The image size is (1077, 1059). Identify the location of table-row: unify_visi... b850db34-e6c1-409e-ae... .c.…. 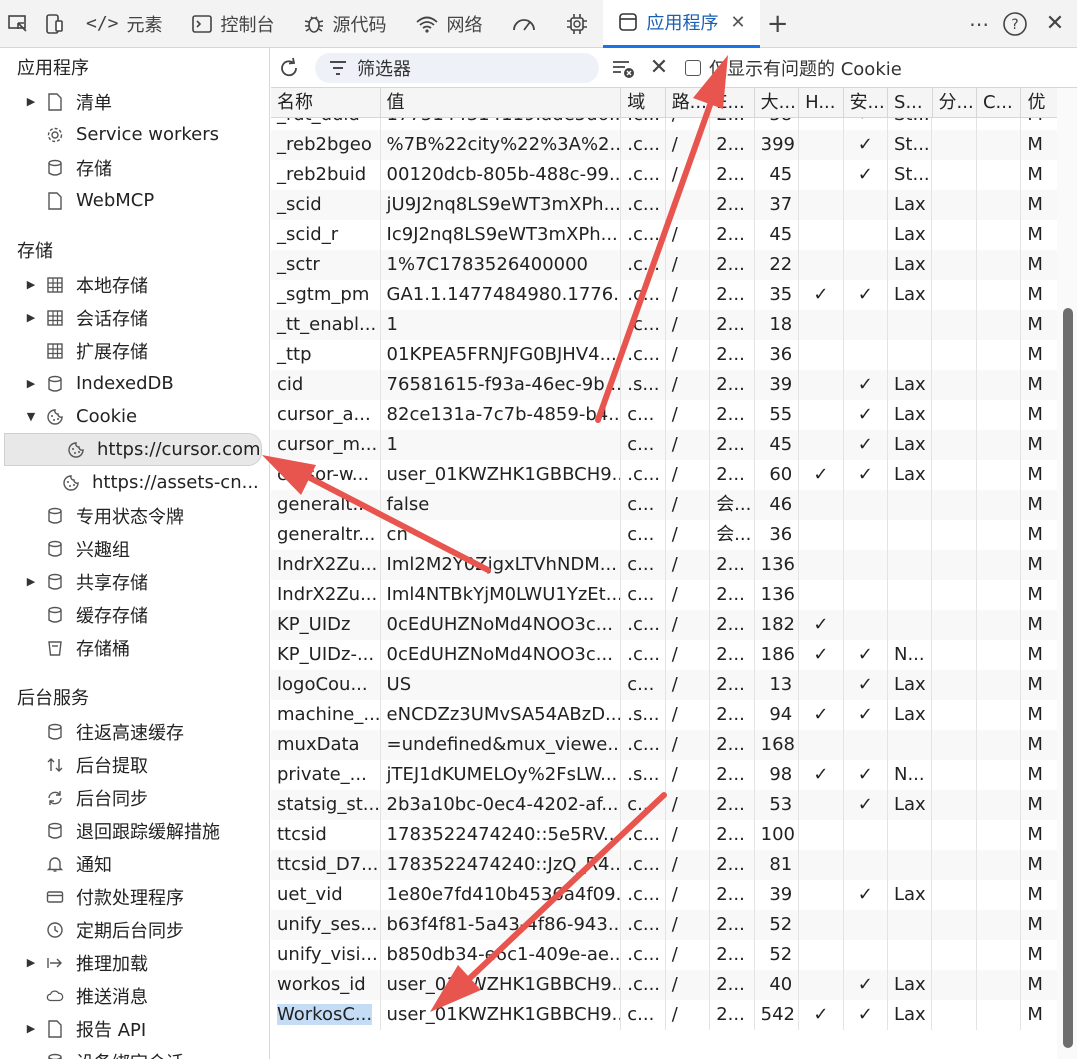
(664, 955).